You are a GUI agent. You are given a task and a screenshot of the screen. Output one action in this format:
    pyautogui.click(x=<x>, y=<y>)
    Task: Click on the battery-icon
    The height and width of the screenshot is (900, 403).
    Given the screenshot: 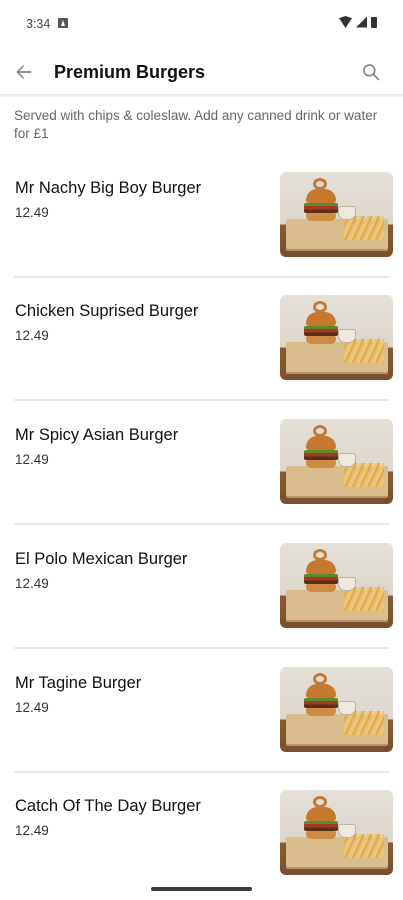 What is the action you would take?
    pyautogui.click(x=374, y=22)
    